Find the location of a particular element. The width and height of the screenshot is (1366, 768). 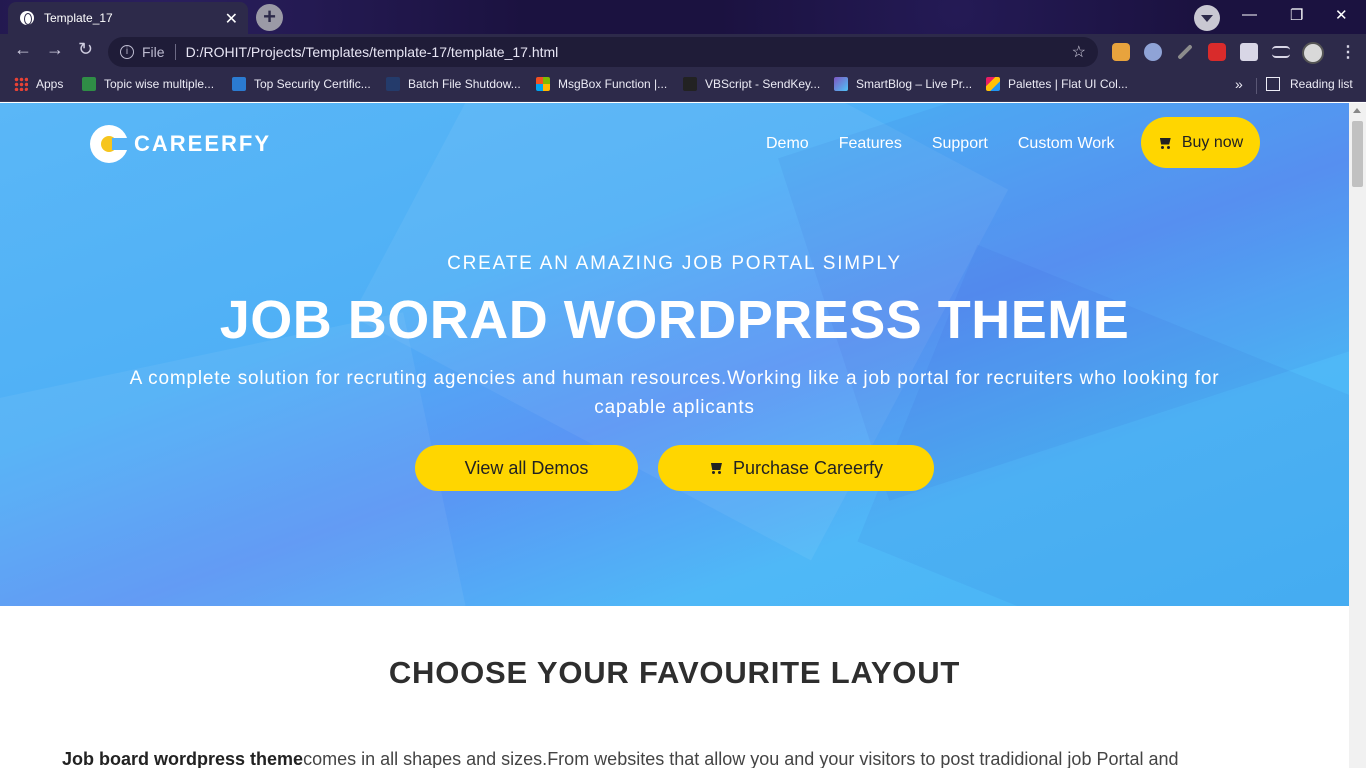

buy-now-label: Buy now is located at coordinates (1212, 142).